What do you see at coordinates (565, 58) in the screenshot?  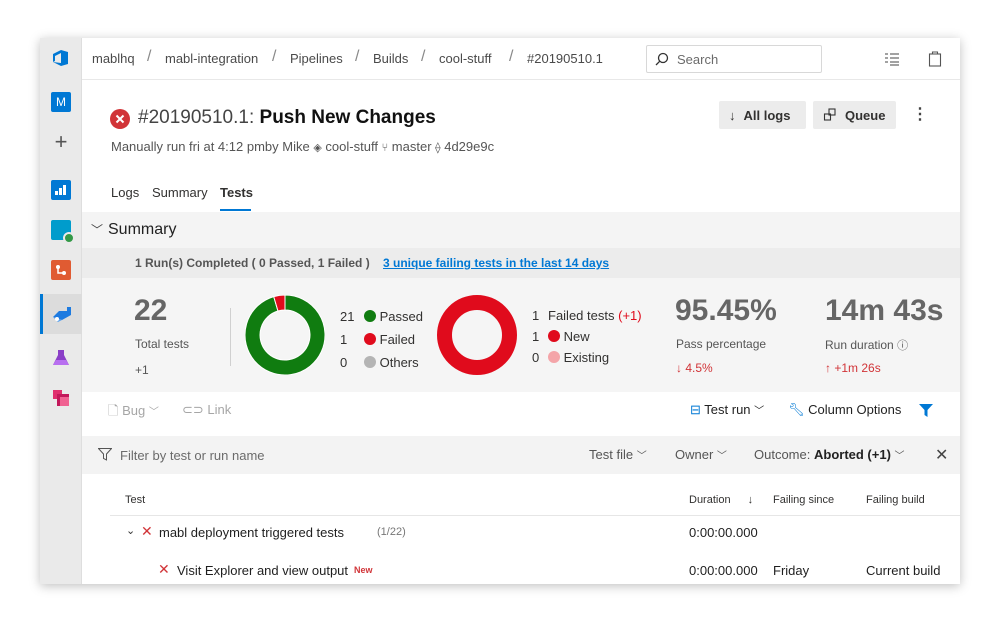 I see `breadcrumb-build: #20190510.1` at bounding box center [565, 58].